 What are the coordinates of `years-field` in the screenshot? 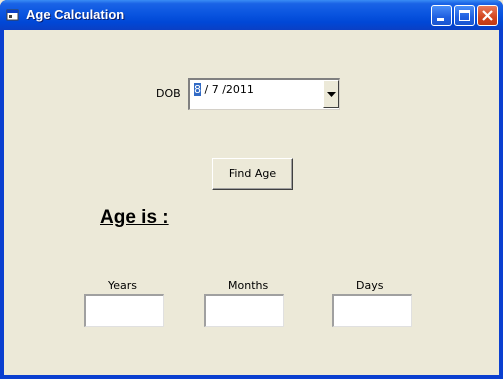 It's located at (124, 310).